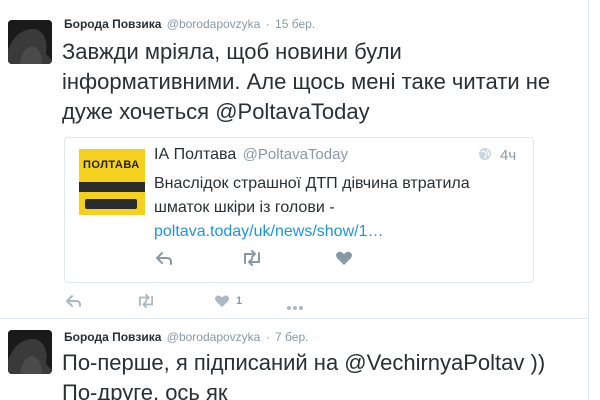  Describe the element at coordinates (292, 111) in the screenshot. I see `mention-link: @PoltavaToday` at that location.